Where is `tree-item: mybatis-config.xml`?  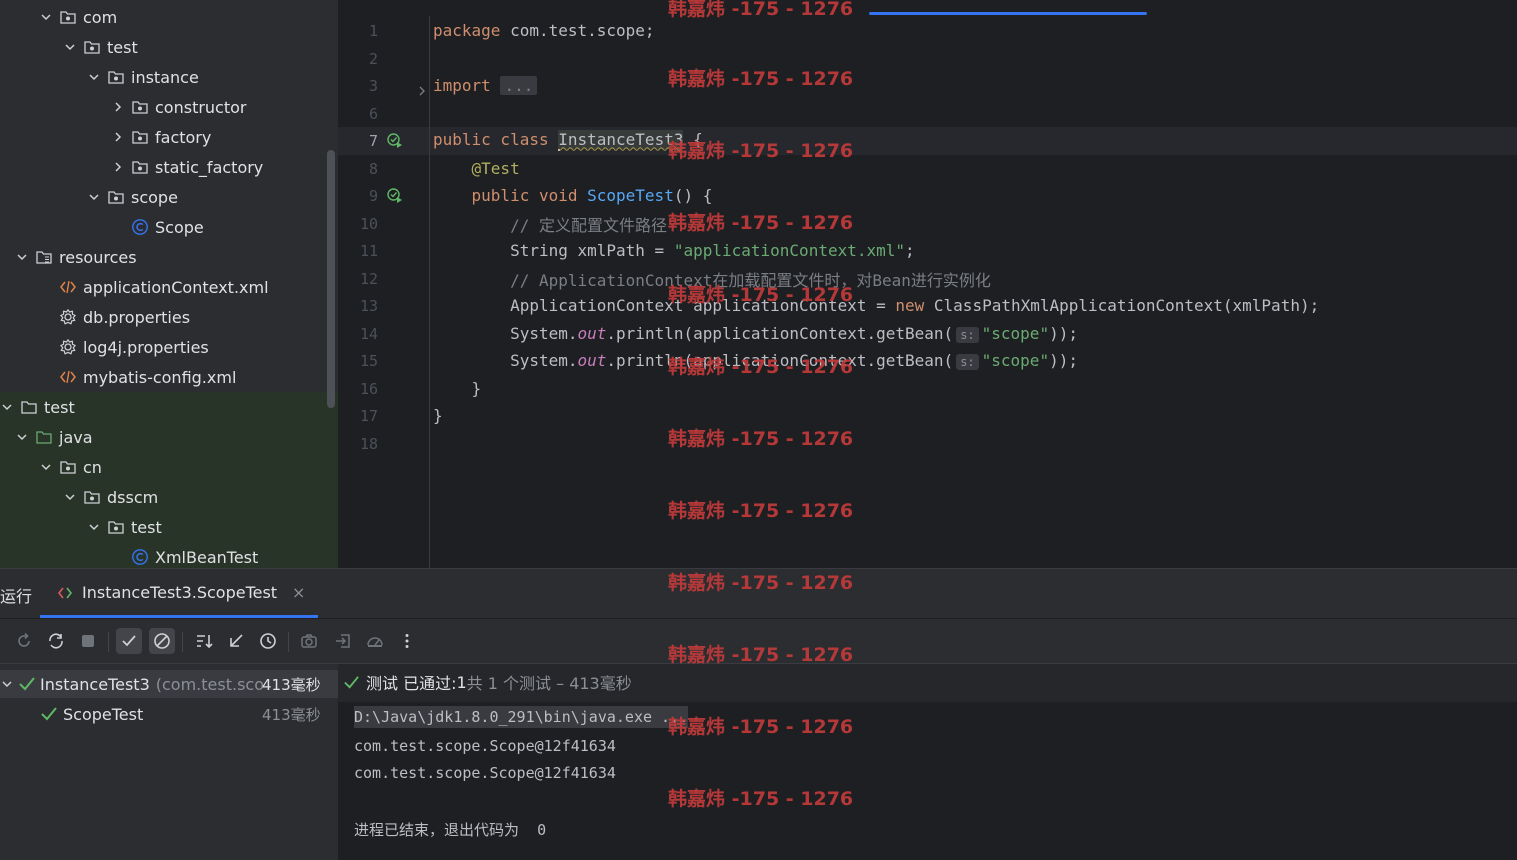
tree-item: mybatis-config.xml is located at coordinates (169, 377).